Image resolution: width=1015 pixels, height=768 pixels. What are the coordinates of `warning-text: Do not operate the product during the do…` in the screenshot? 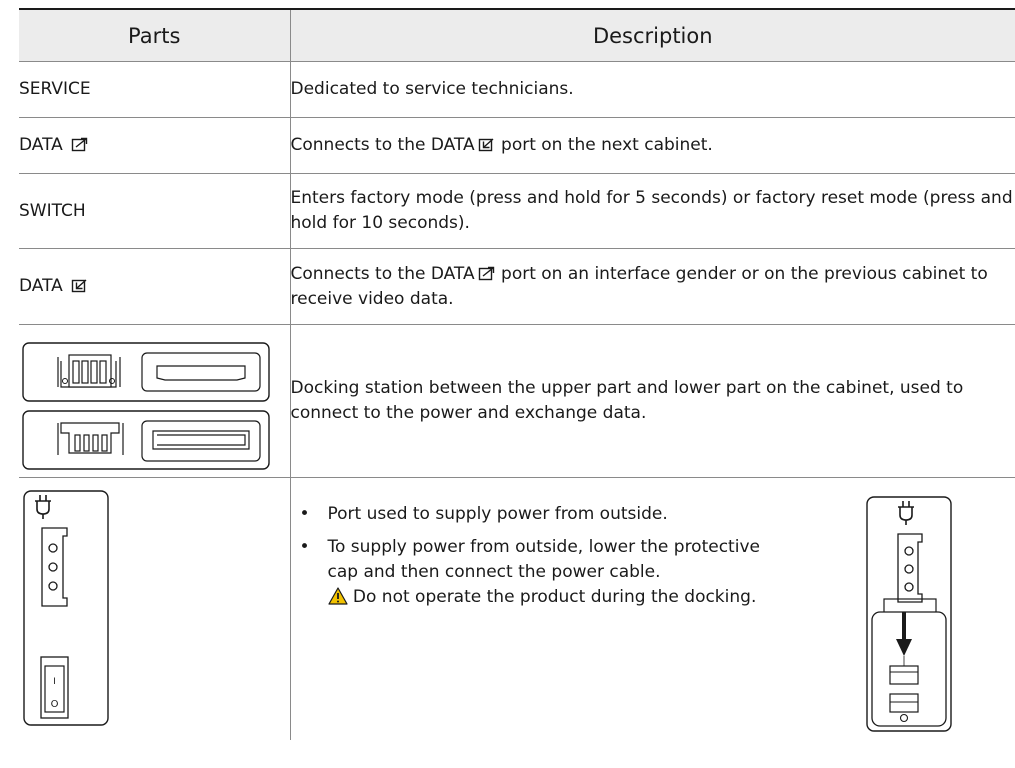 It's located at (554, 597).